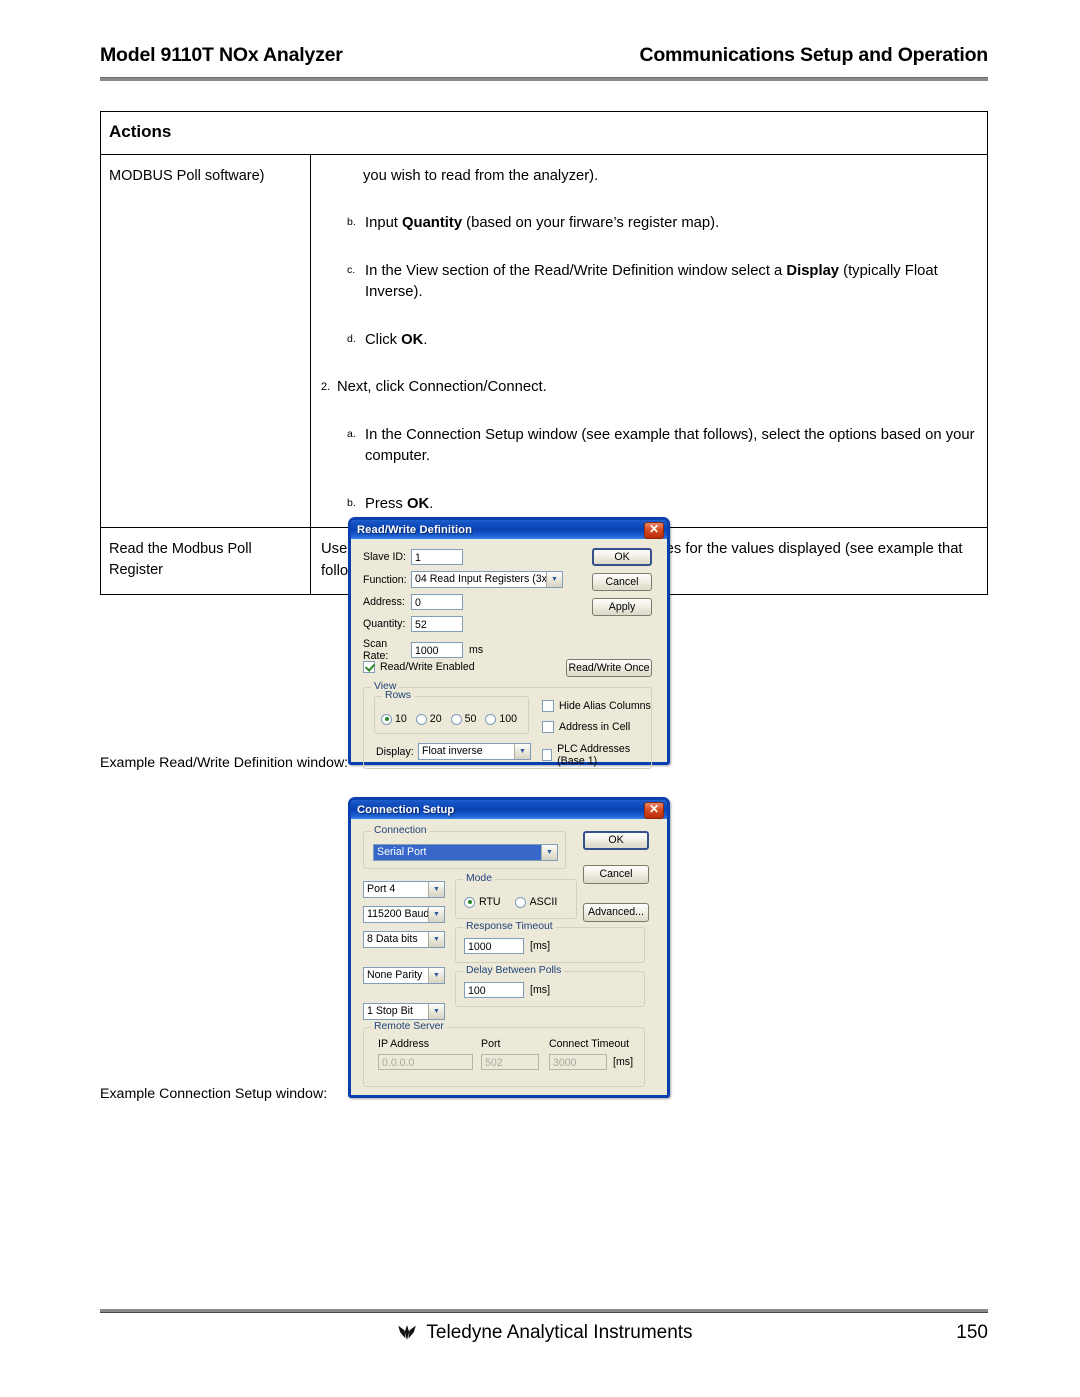  I want to click on response-timeout-input: 1000, so click(494, 946).